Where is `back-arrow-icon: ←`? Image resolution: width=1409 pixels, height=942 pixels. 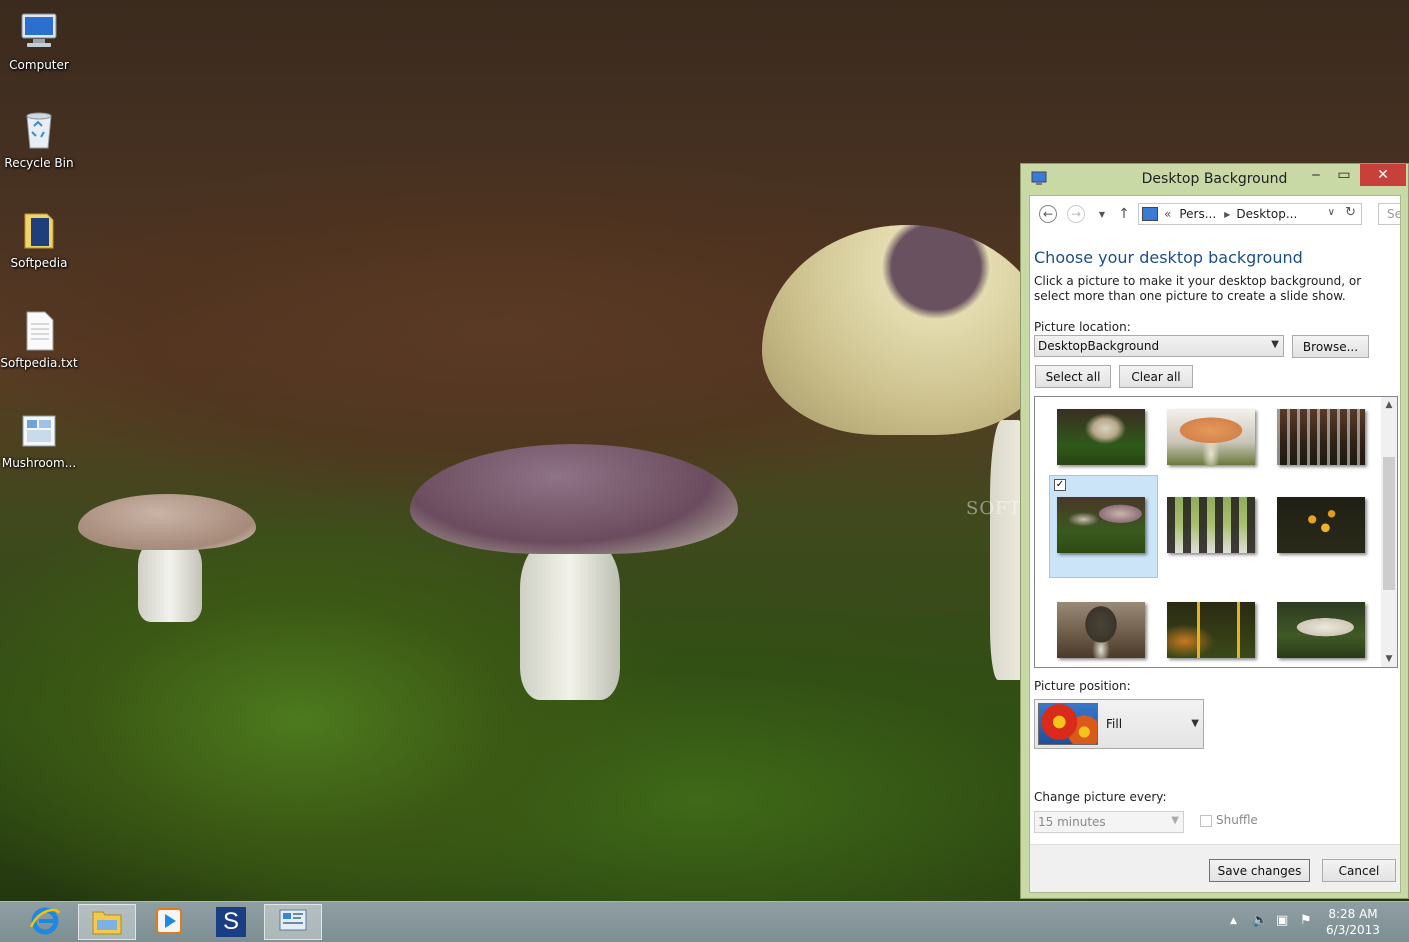
back-arrow-icon: ← is located at coordinates (1048, 214).